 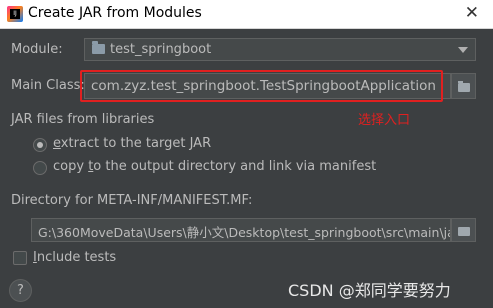 What do you see at coordinates (20, 258) in the screenshot?
I see `include-tests-checkbox` at bounding box center [20, 258].